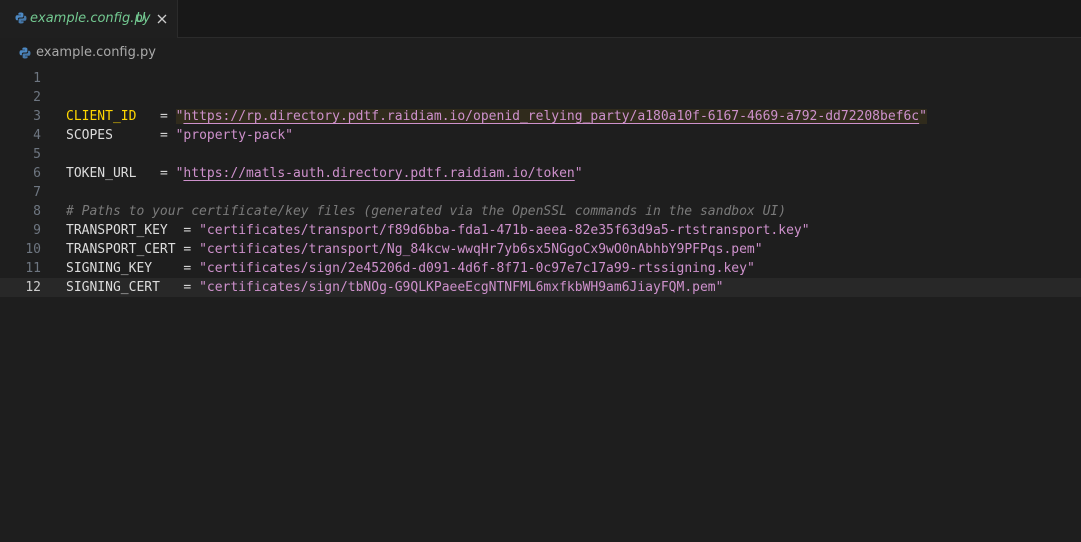 The width and height of the screenshot is (1081, 542). What do you see at coordinates (162, 19) in the screenshot?
I see `close-icon` at bounding box center [162, 19].